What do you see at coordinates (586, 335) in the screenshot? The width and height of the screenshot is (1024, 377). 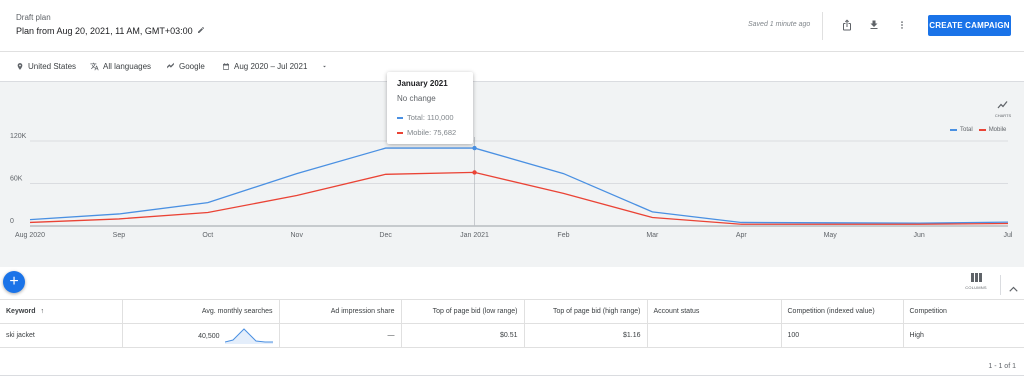 I see `cell-bid-high: $1.16` at bounding box center [586, 335].